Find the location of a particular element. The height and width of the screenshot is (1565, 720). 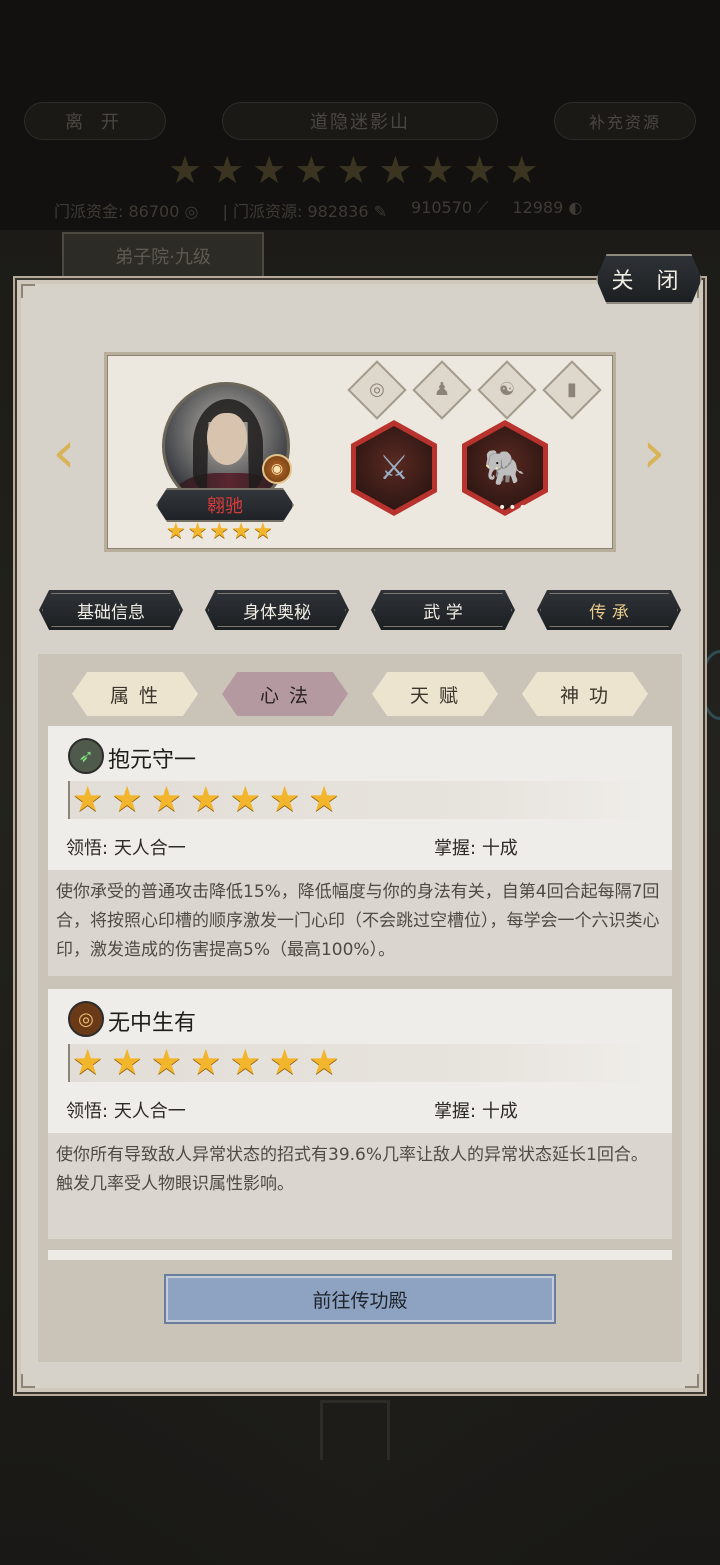

subtab-divine-skill: 神功 is located at coordinates (585, 694).